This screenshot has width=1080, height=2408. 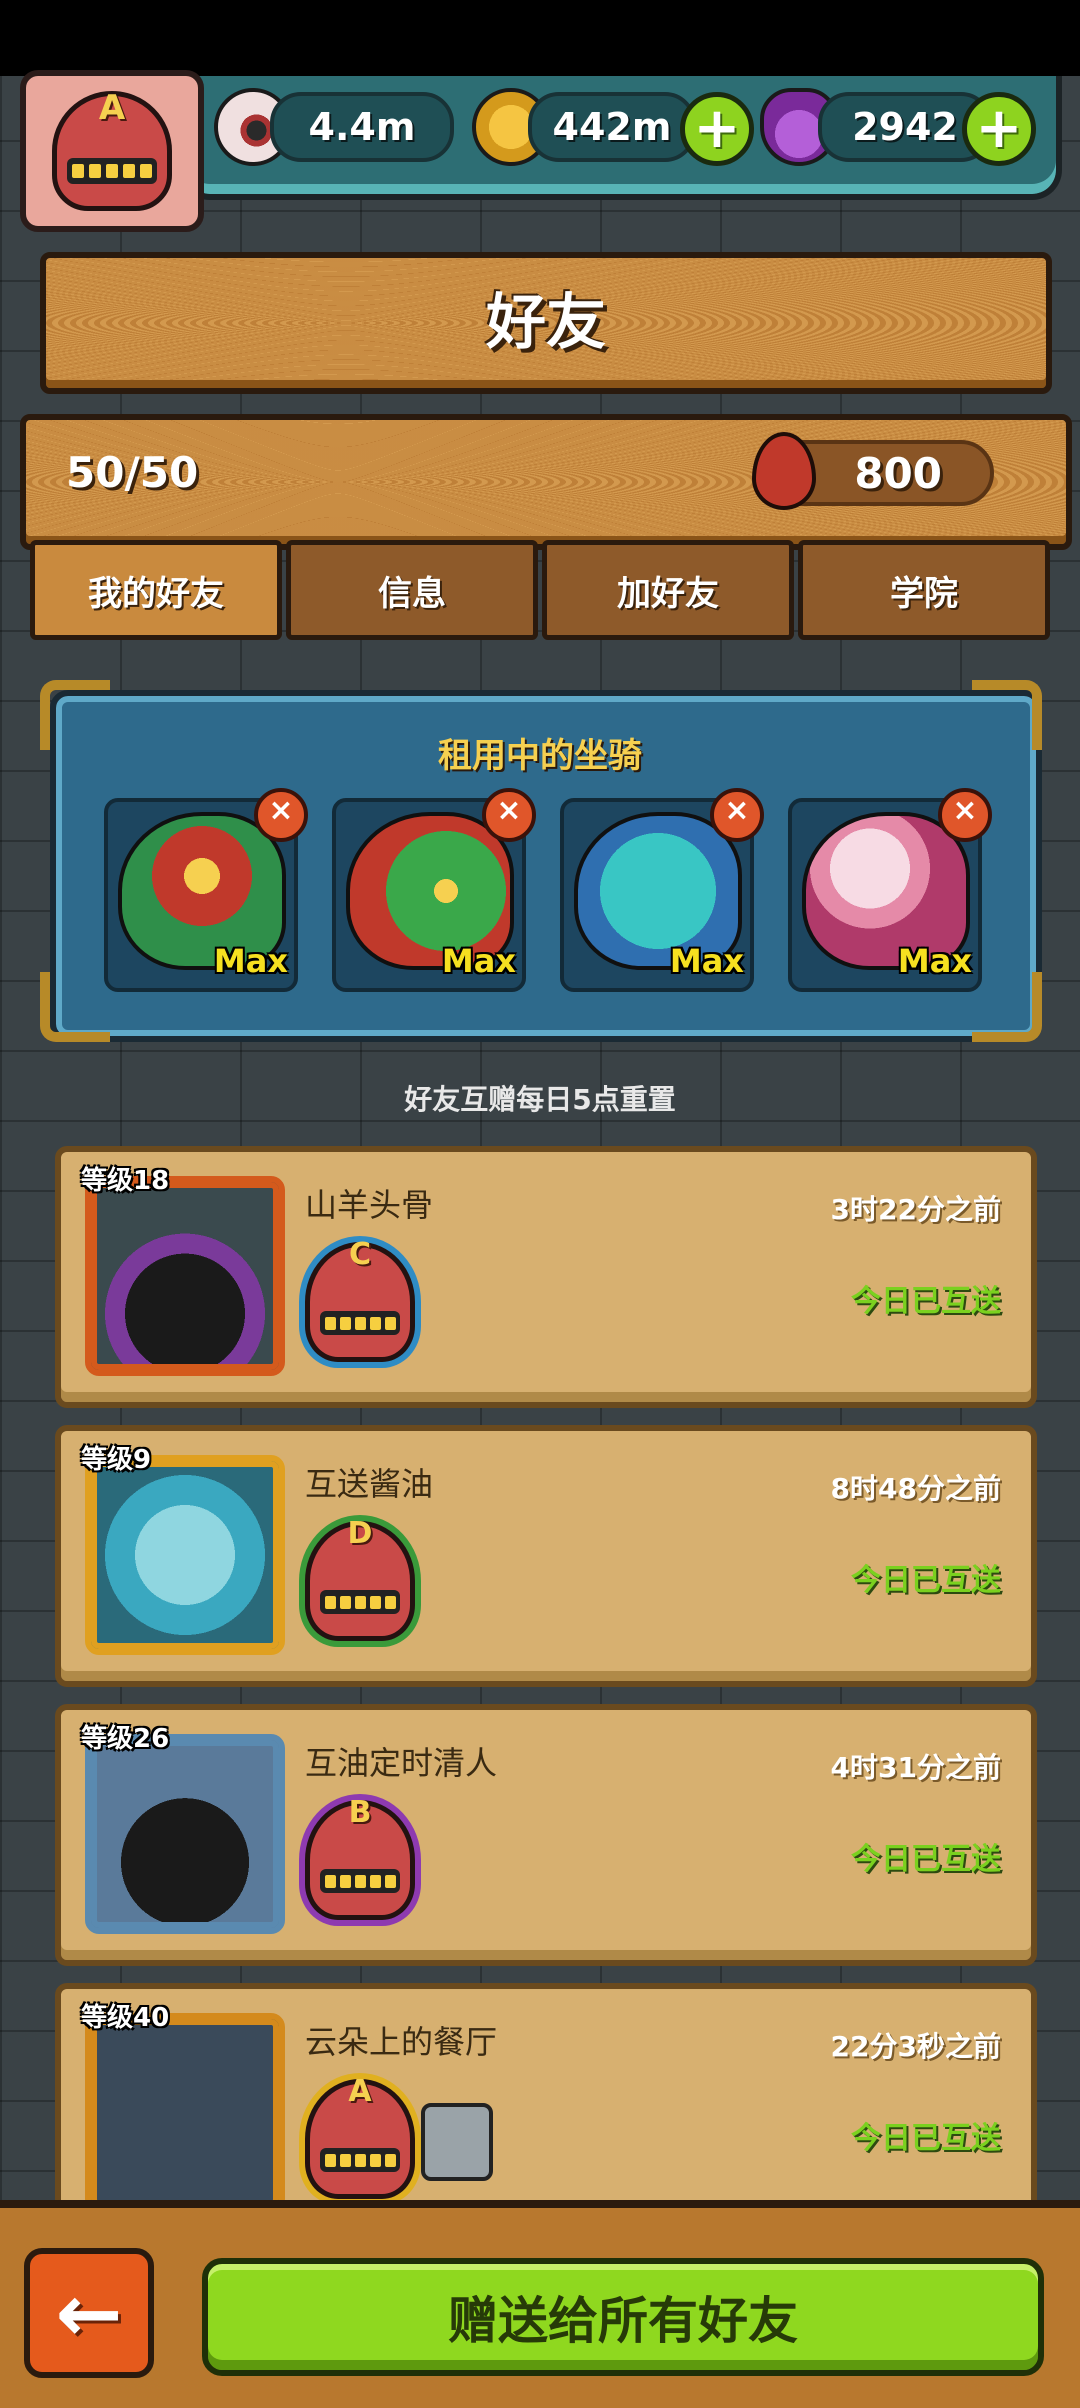 I want to click on black-mouse-avatar, so click(x=185, y=1834).